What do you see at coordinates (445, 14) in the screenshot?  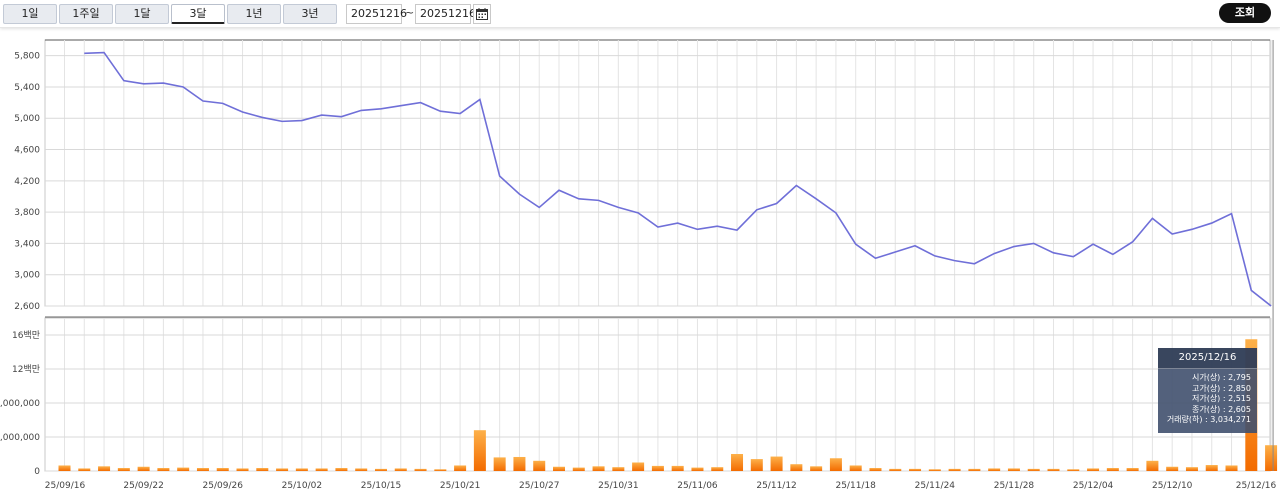 I see `end-date-input: 20251216` at bounding box center [445, 14].